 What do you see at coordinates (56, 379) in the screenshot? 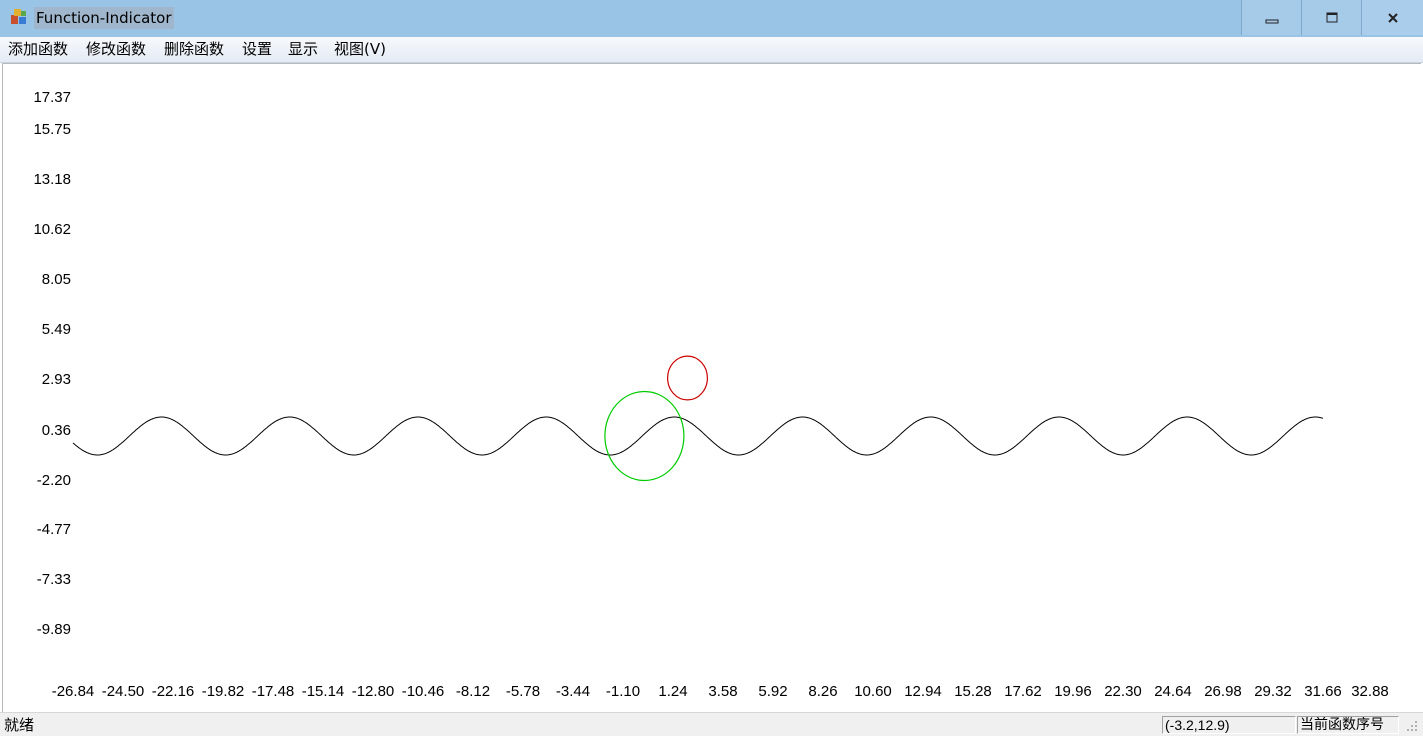
I see `y-tick-label: 2.93` at bounding box center [56, 379].